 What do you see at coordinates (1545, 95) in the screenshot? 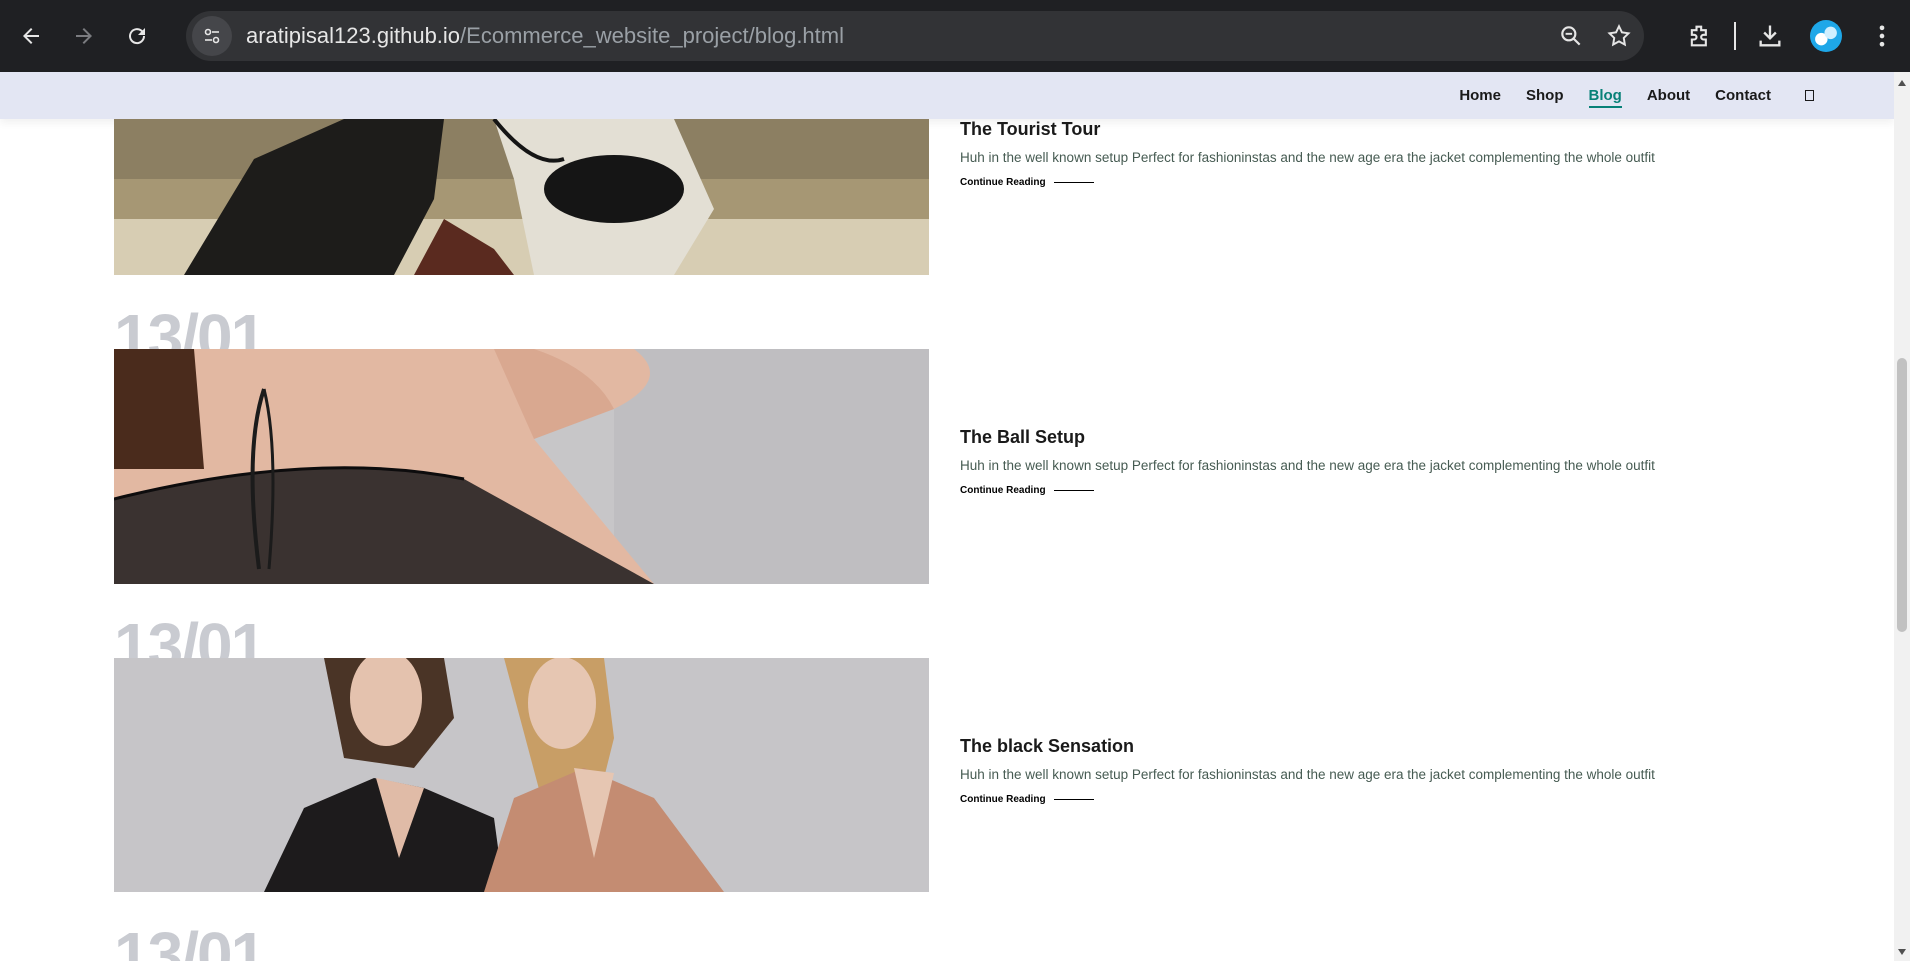
I see `nav-shop: Shop` at bounding box center [1545, 95].